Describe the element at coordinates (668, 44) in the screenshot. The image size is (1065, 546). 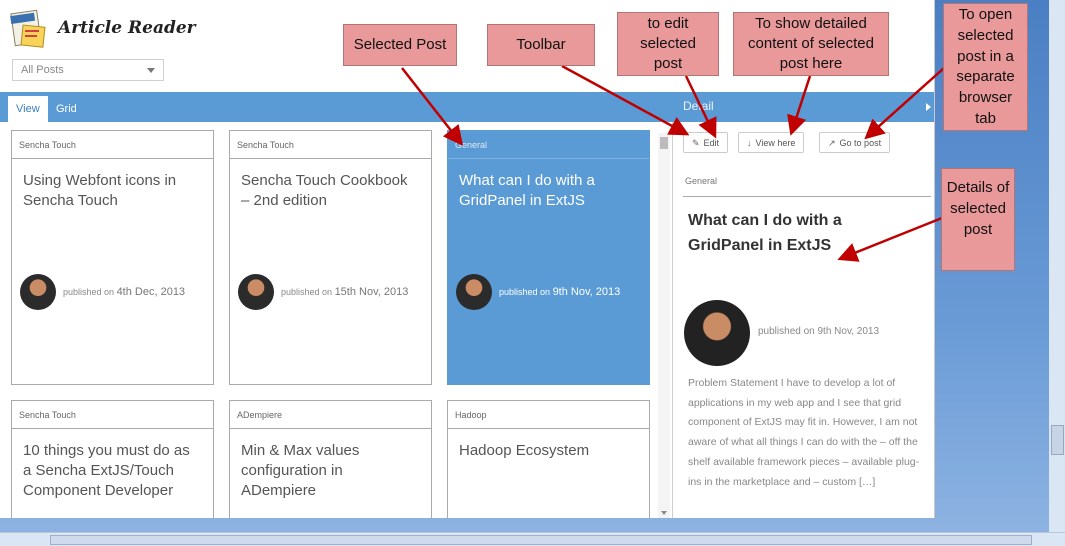
I see `note-edit: to edit selected post` at that location.